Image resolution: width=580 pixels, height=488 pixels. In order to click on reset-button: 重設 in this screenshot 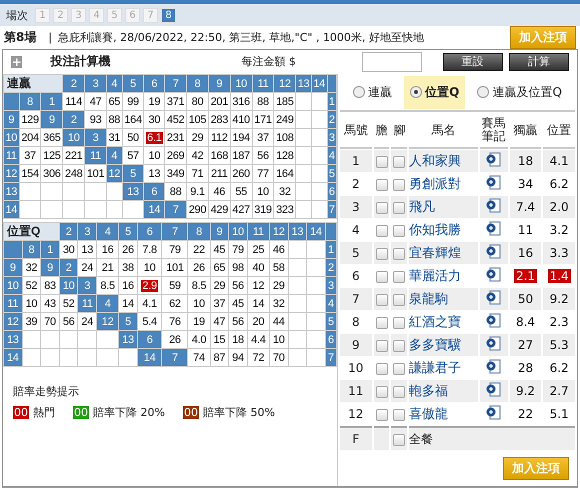, I will do `click(472, 61)`.